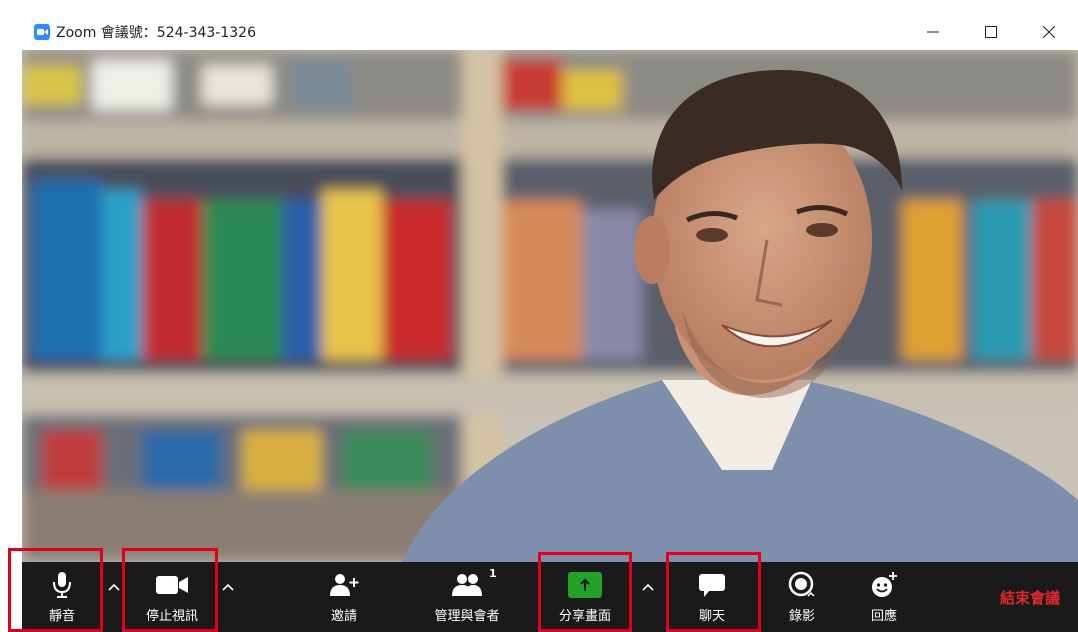  I want to click on record-button: 錄影, so click(802, 597).